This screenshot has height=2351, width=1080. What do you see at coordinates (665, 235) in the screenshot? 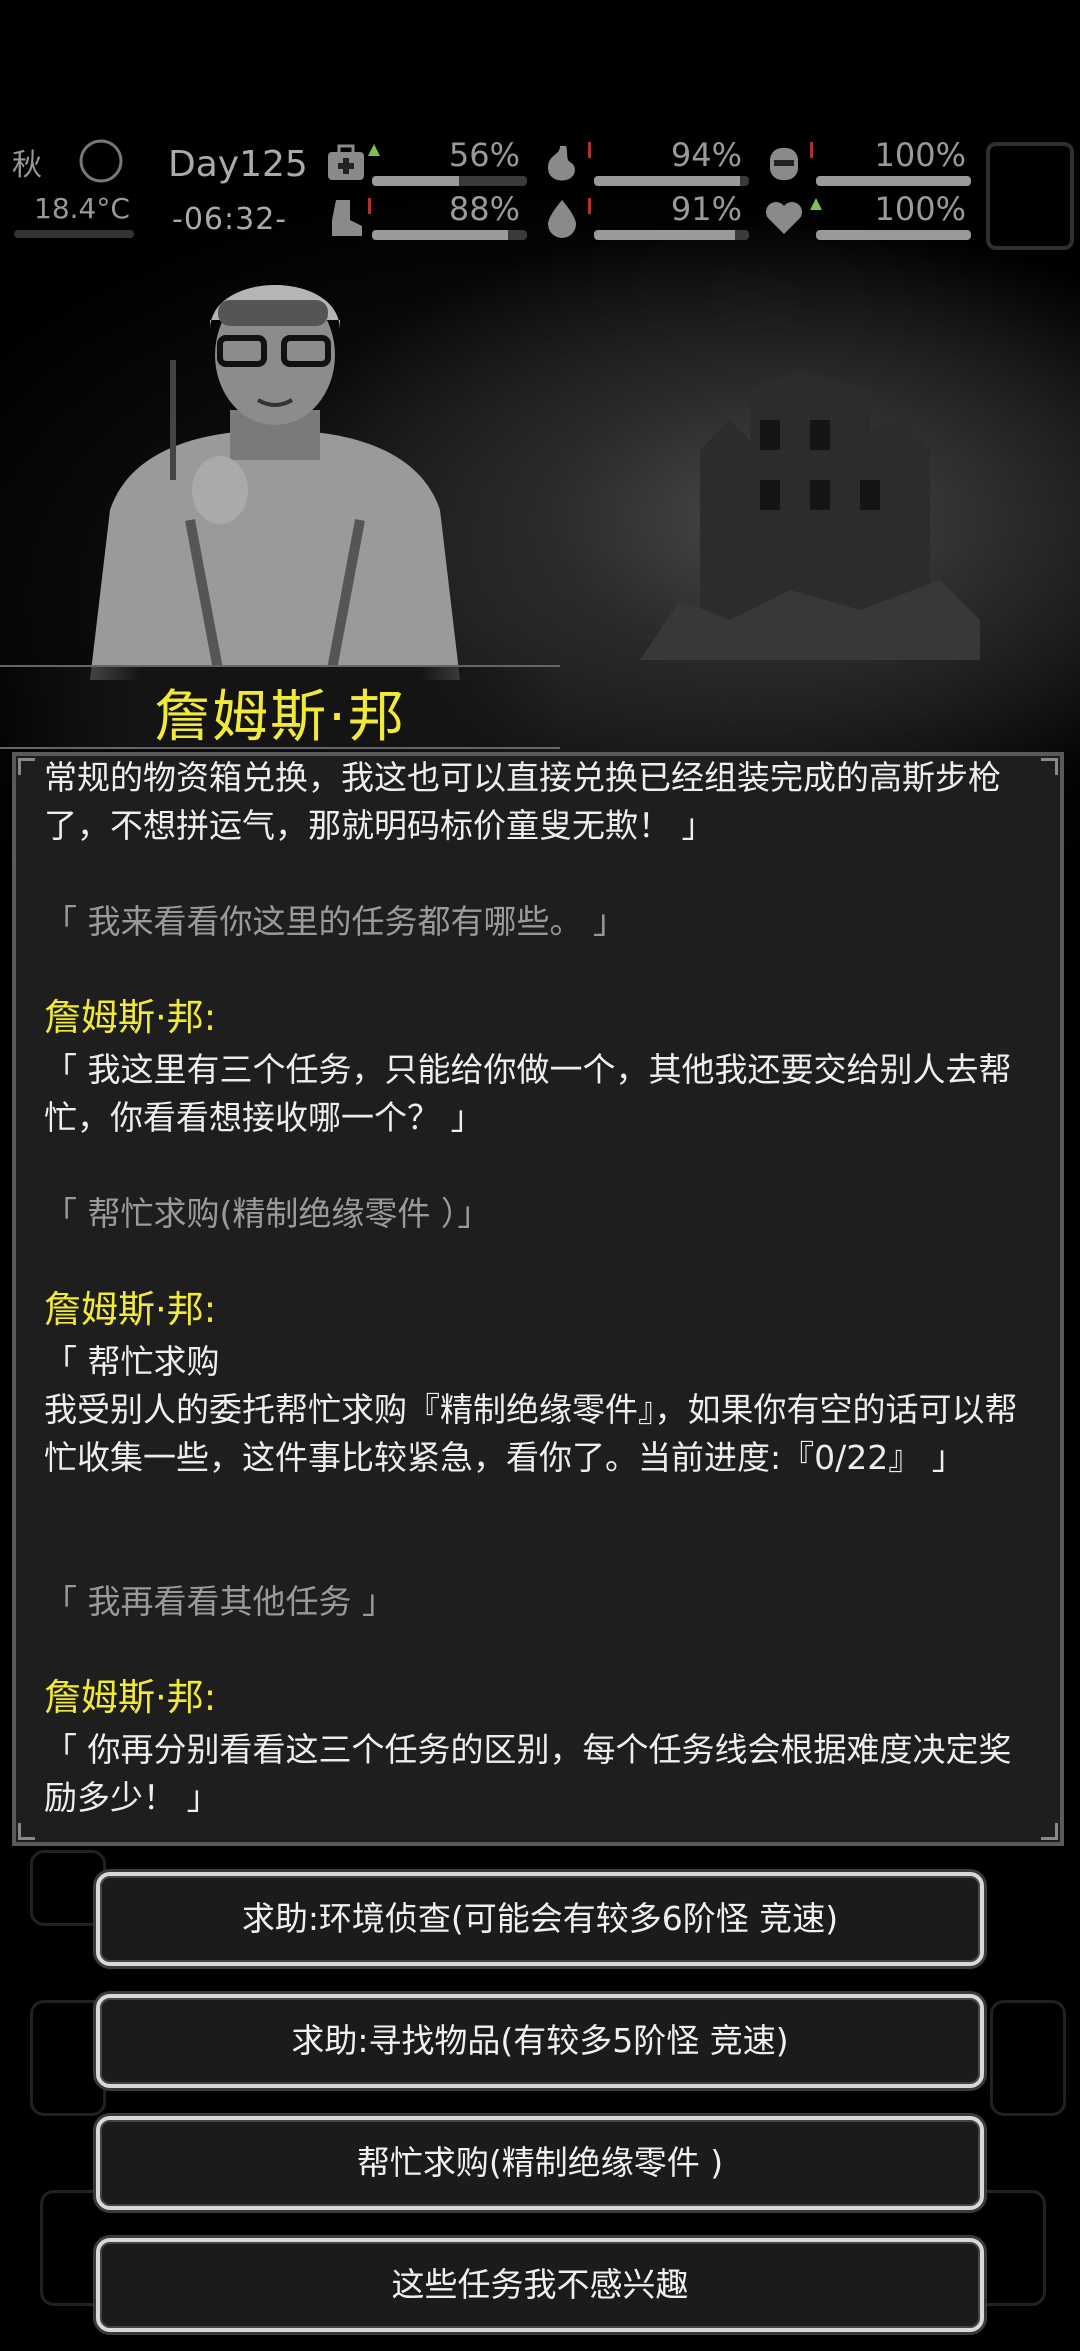
I see `thirst-bar-fill` at bounding box center [665, 235].